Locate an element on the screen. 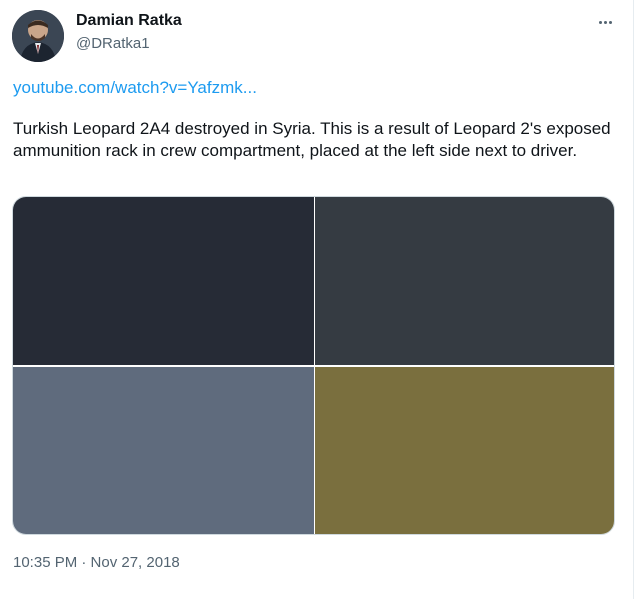  avatar is located at coordinates (38, 36).